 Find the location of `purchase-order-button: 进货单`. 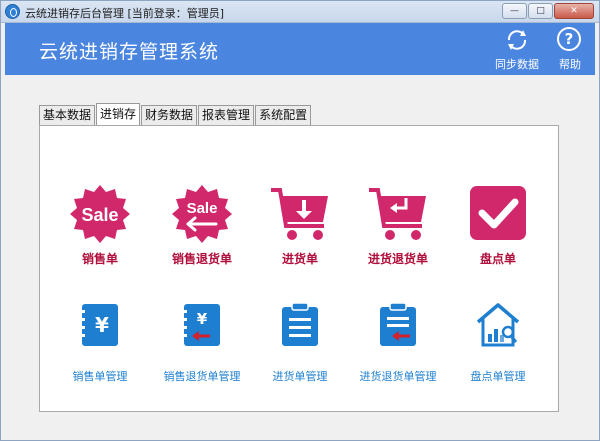

purchase-order-button: 进货单 is located at coordinates (300, 225).